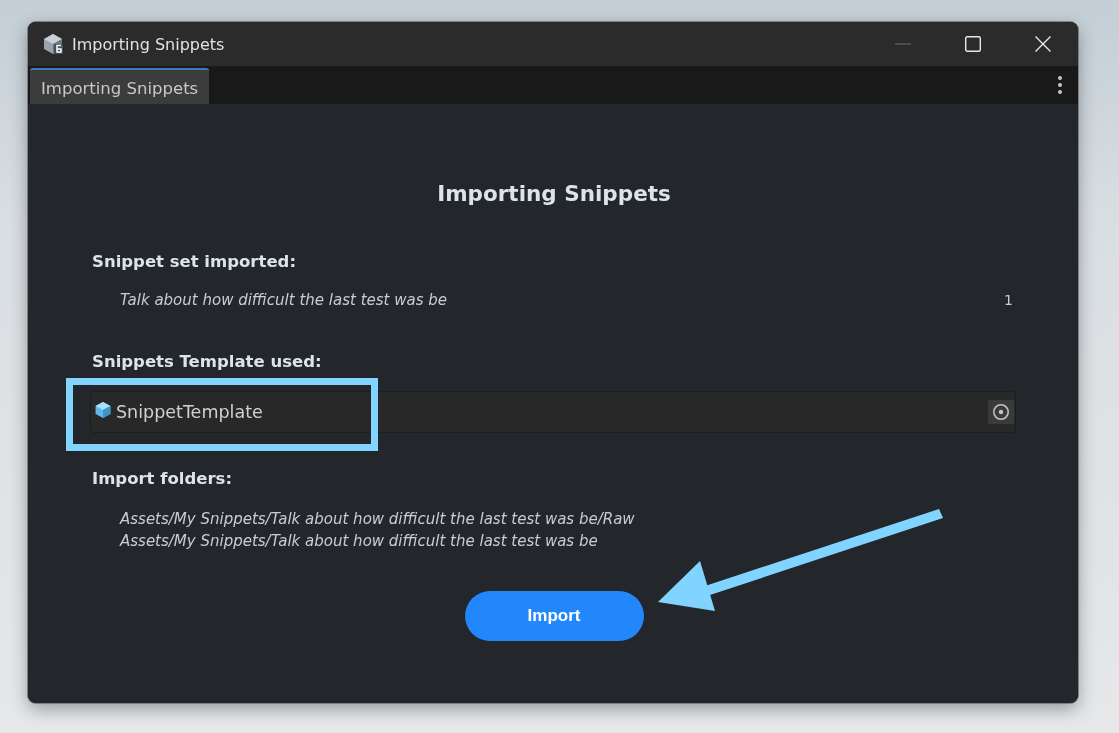 The width and height of the screenshot is (1119, 733). What do you see at coordinates (284, 300) in the screenshot?
I see `snippet-set-name: Talk about how difficult the last test was be` at bounding box center [284, 300].